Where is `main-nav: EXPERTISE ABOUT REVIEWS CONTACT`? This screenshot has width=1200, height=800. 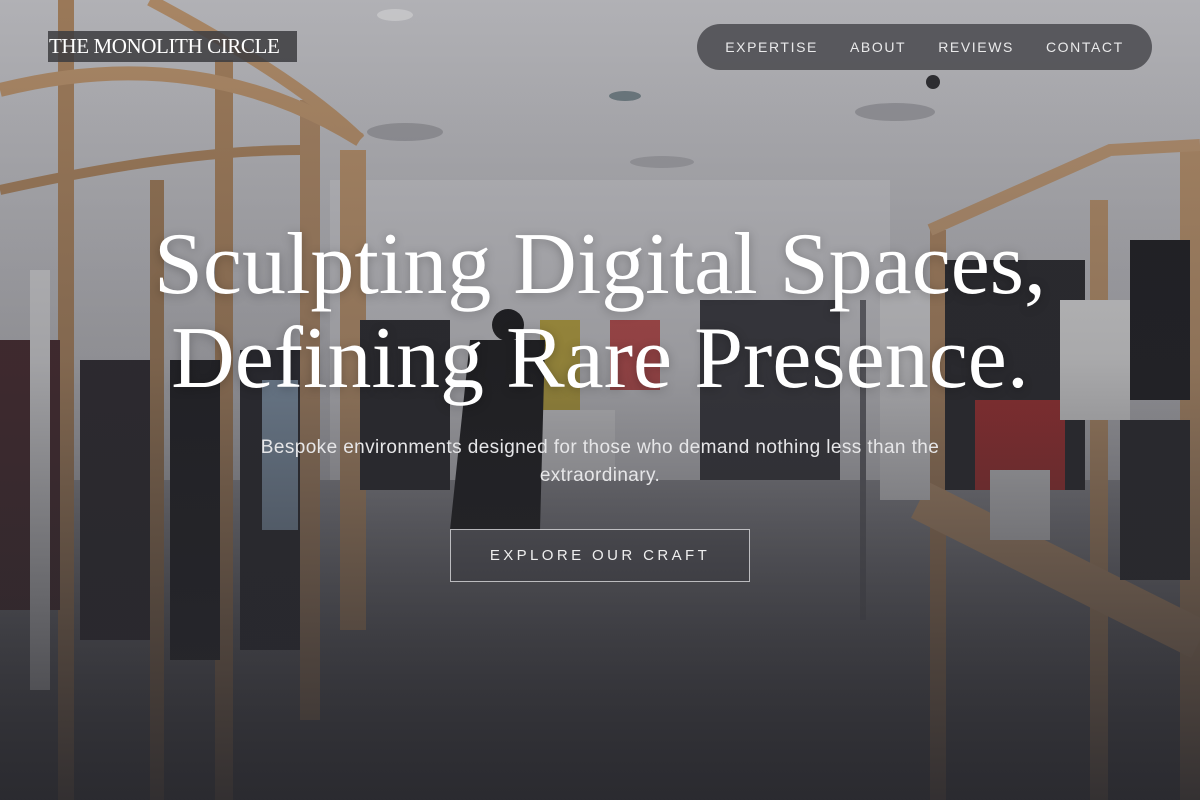
main-nav: EXPERTISE ABOUT REVIEWS CONTACT is located at coordinates (924, 47).